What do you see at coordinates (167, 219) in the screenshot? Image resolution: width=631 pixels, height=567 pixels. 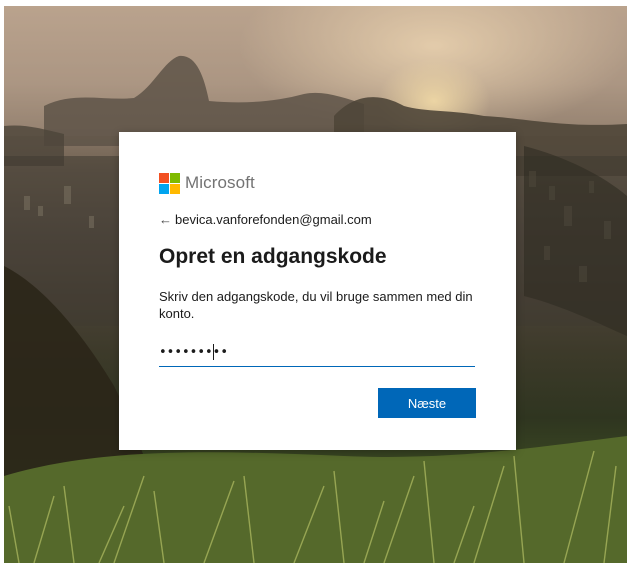 I see `back-arrow-icon: ←` at bounding box center [167, 219].